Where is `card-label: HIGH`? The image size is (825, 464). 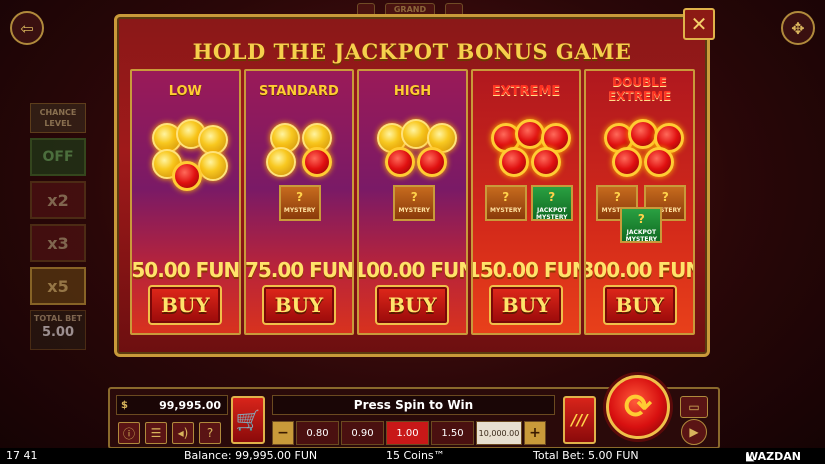 card-label: HIGH is located at coordinates (412, 91).